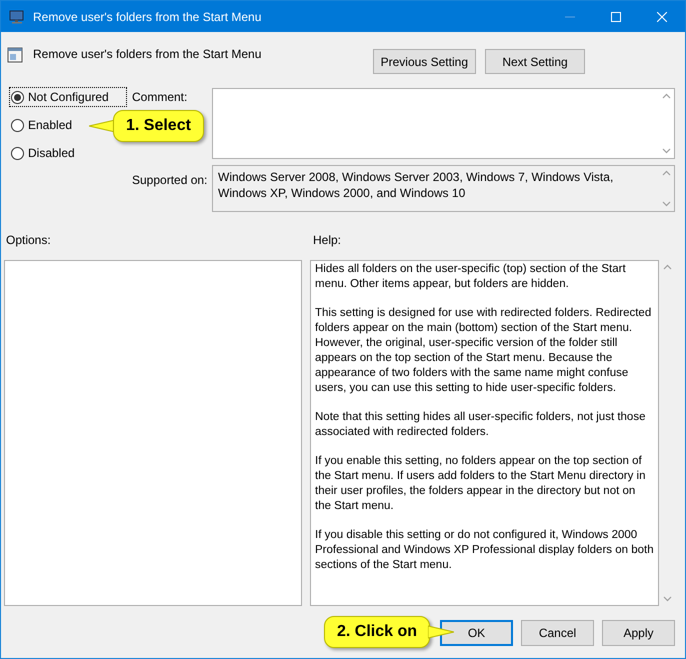 This screenshot has height=659, width=686. I want to click on supported-on-text: Windows Server 2008, Windows Server 2003, Windows 7, Windows Vista, Windows XP, Windows 2000, and Windows 10, so click(415, 185).